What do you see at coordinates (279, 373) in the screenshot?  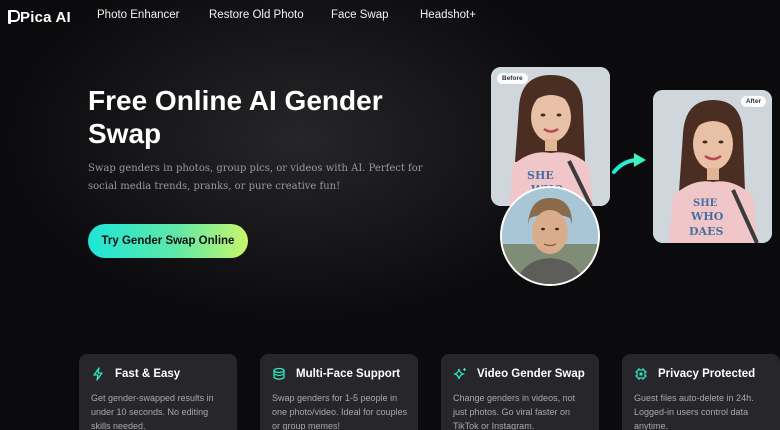 I see `layers-icon` at bounding box center [279, 373].